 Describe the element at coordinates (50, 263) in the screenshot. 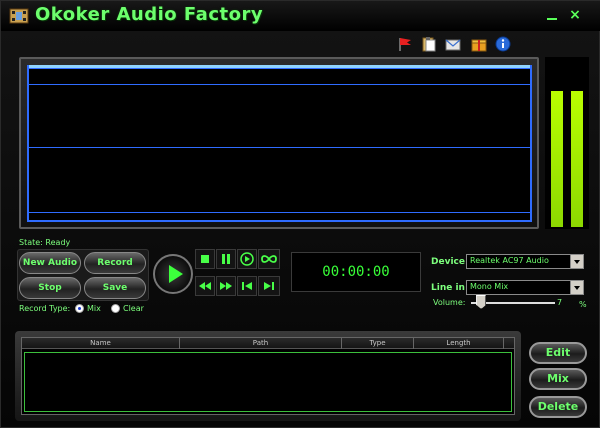

I see `new-audio-button: New Audio` at that location.